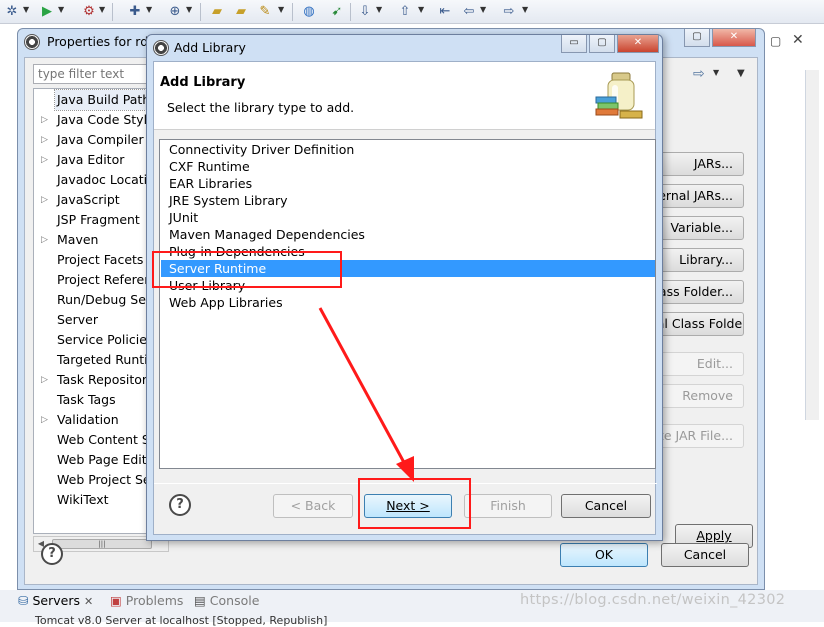 Image resolution: width=824 pixels, height=627 pixels. I want to click on tree-item-label: WikiText, so click(83, 499).